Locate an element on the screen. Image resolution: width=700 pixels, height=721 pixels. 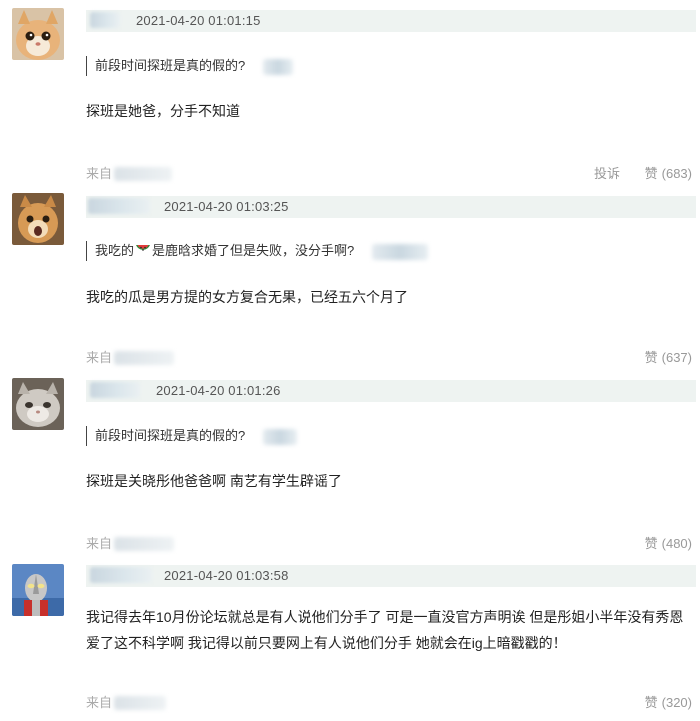
surprised-cat-avatar-image is located at coordinates (38, 219).